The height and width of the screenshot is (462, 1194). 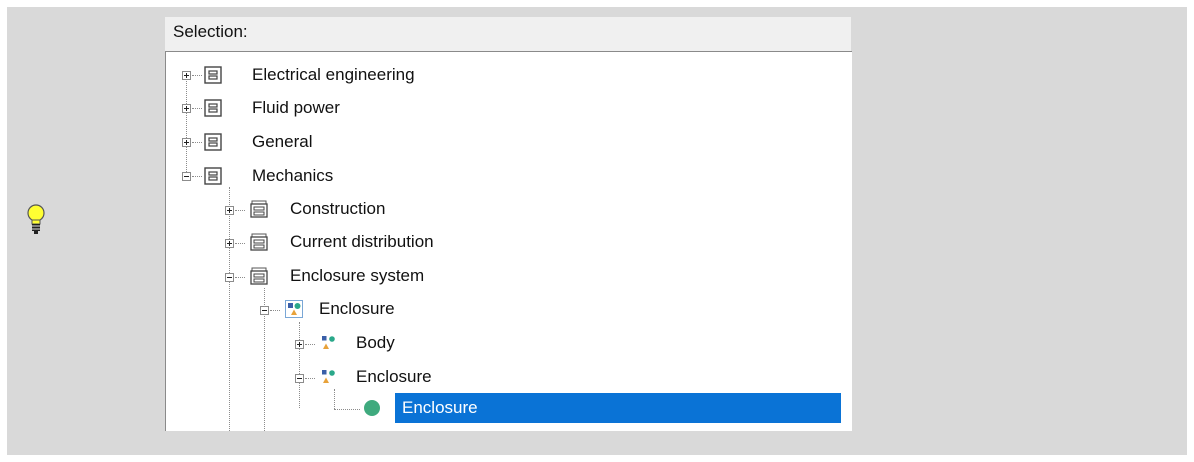 What do you see at coordinates (282, 141) in the screenshot?
I see `tree-node-label: General` at bounding box center [282, 141].